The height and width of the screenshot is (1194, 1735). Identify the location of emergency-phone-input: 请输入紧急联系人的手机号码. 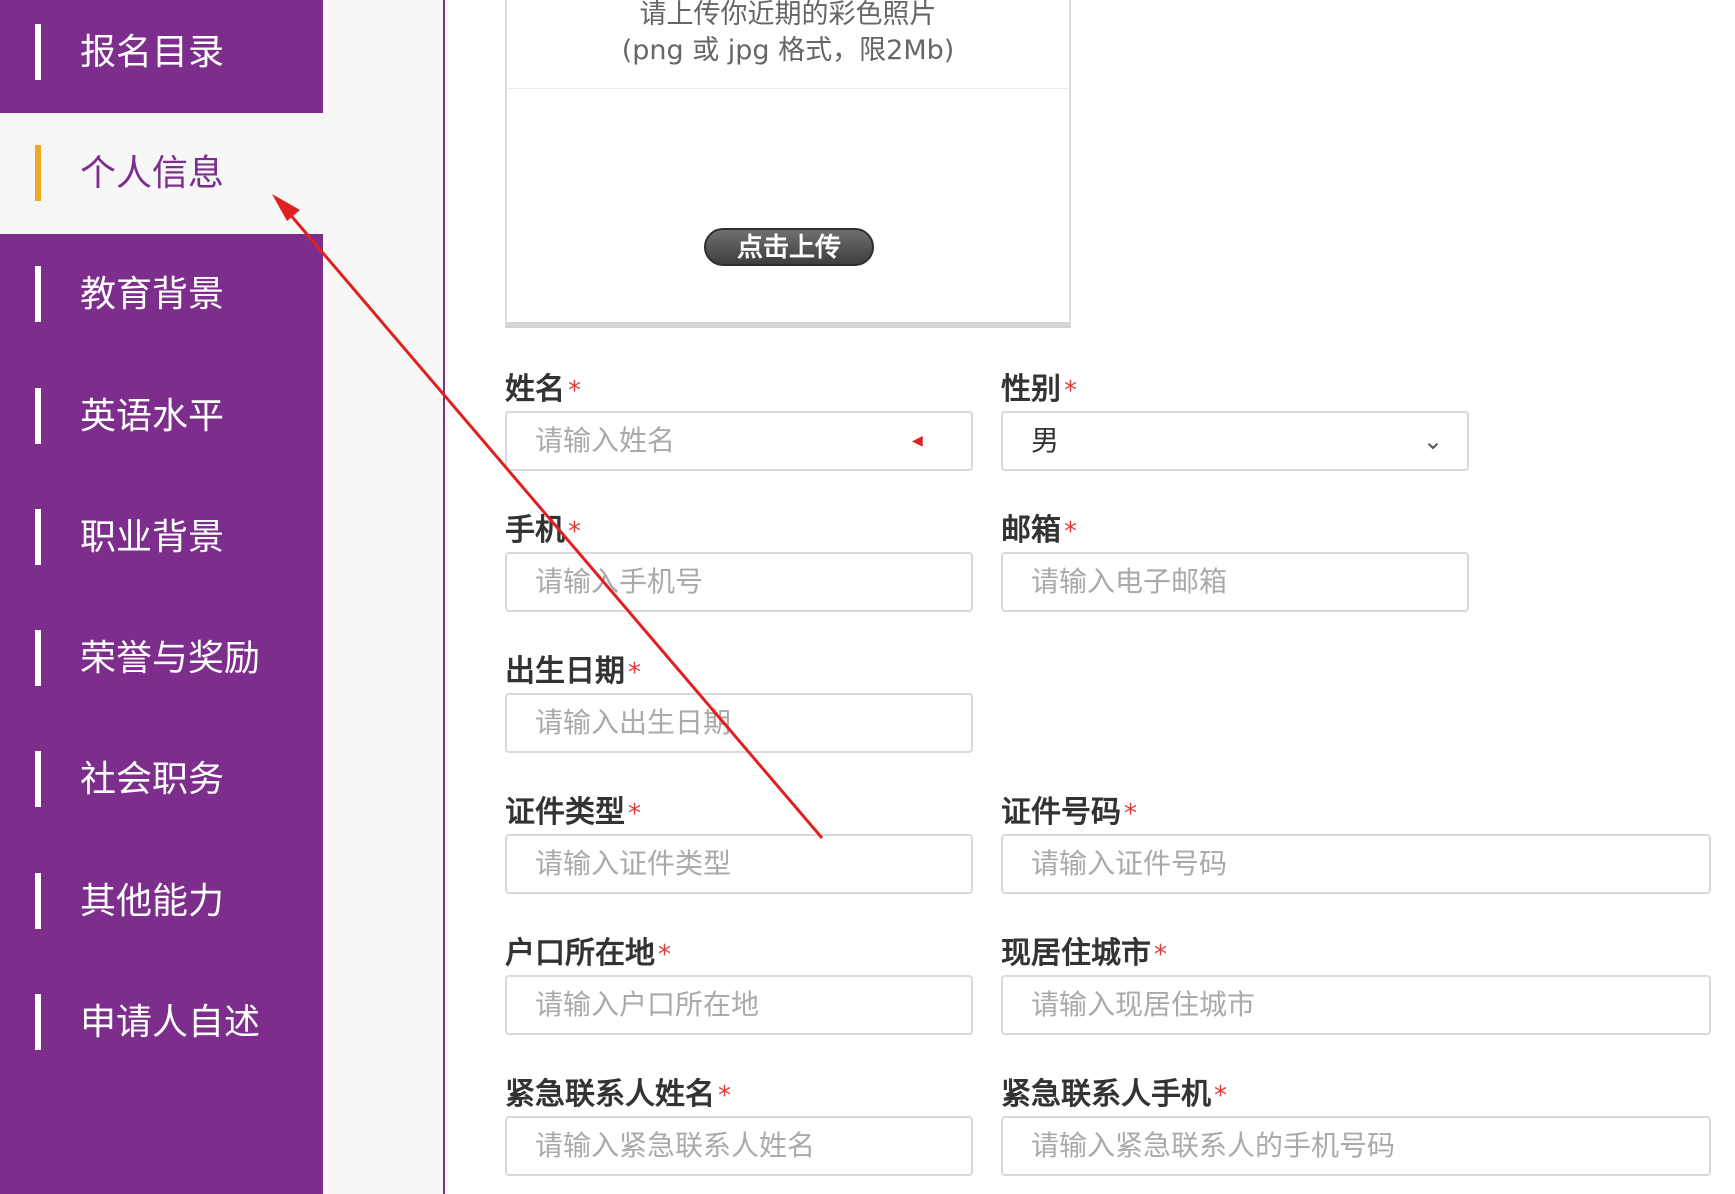
(1356, 1146).